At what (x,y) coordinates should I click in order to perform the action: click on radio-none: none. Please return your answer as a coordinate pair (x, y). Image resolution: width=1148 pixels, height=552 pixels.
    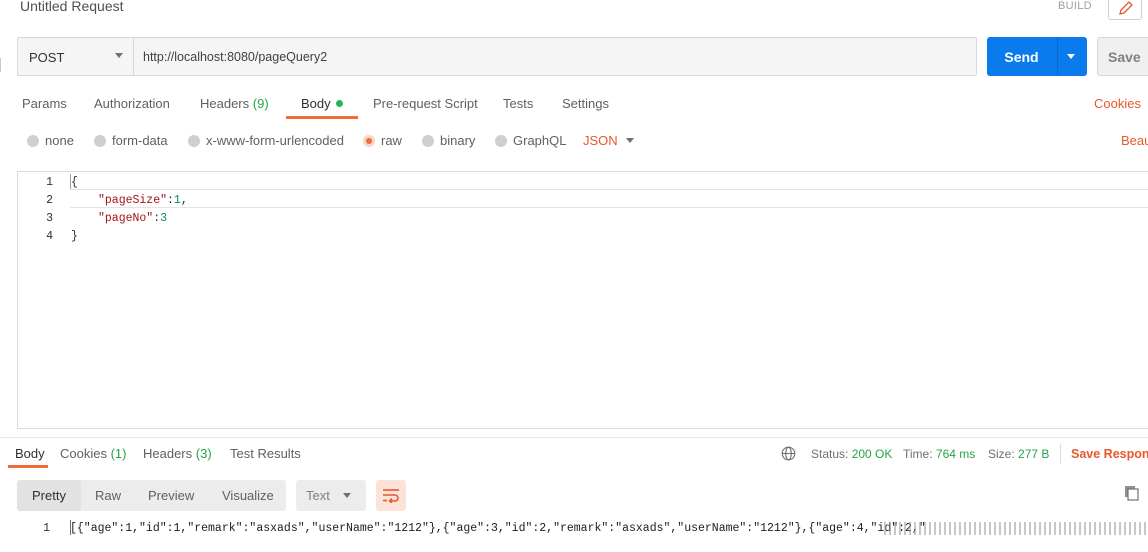
    Looking at the image, I should click on (50, 140).